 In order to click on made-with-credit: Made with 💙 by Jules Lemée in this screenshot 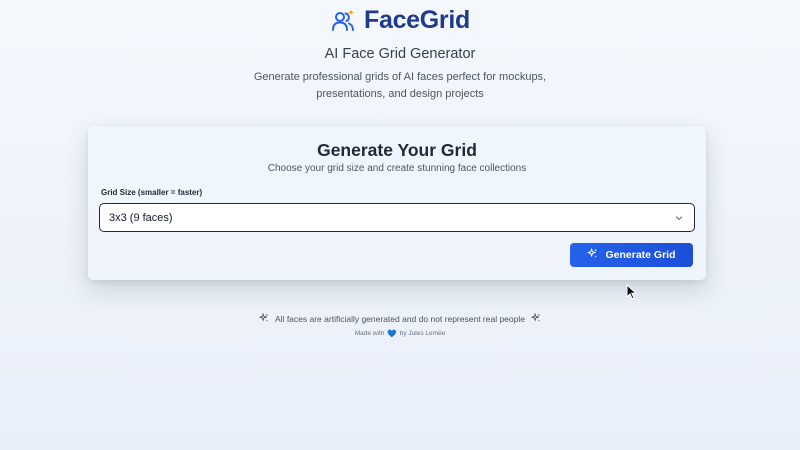, I will do `click(400, 333)`.